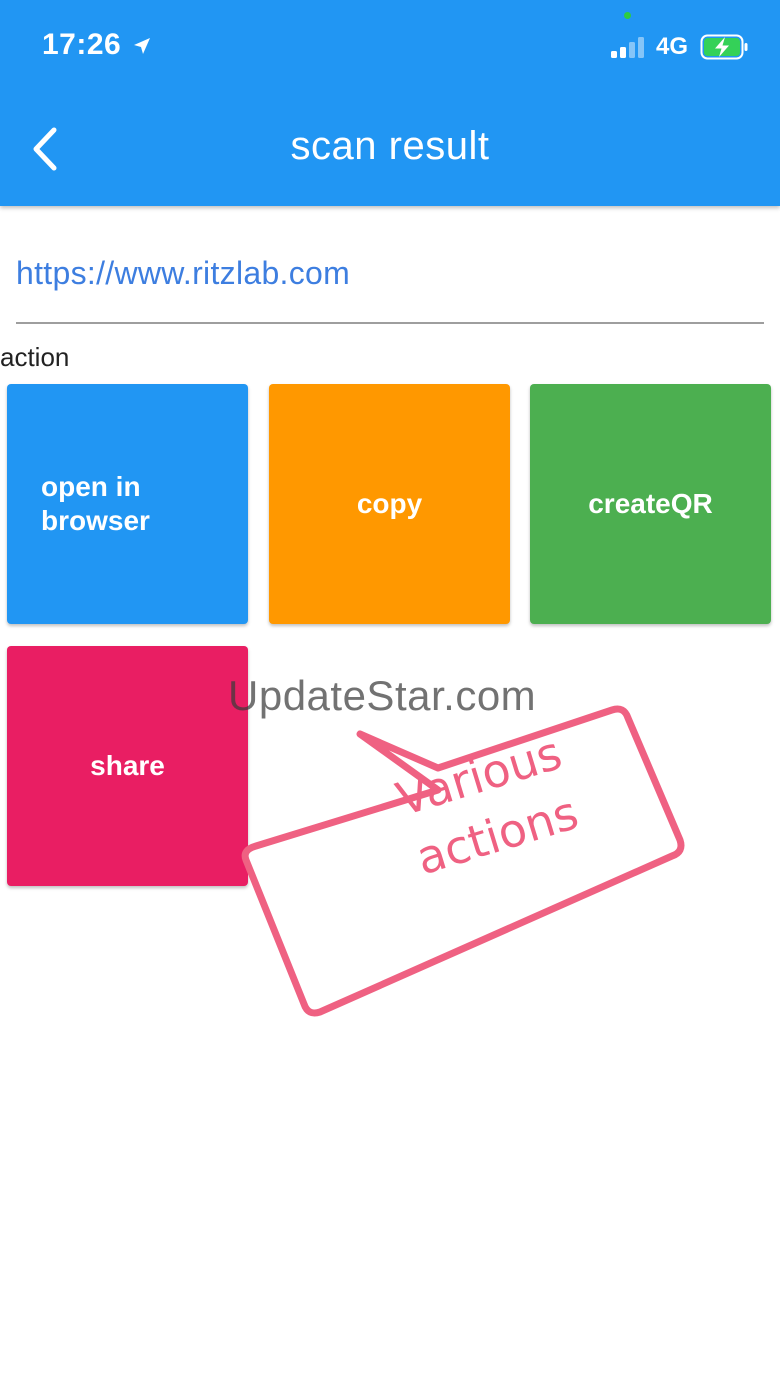 The width and height of the screenshot is (780, 1387). I want to click on open-in-browser-label: open in browser, so click(95, 503).